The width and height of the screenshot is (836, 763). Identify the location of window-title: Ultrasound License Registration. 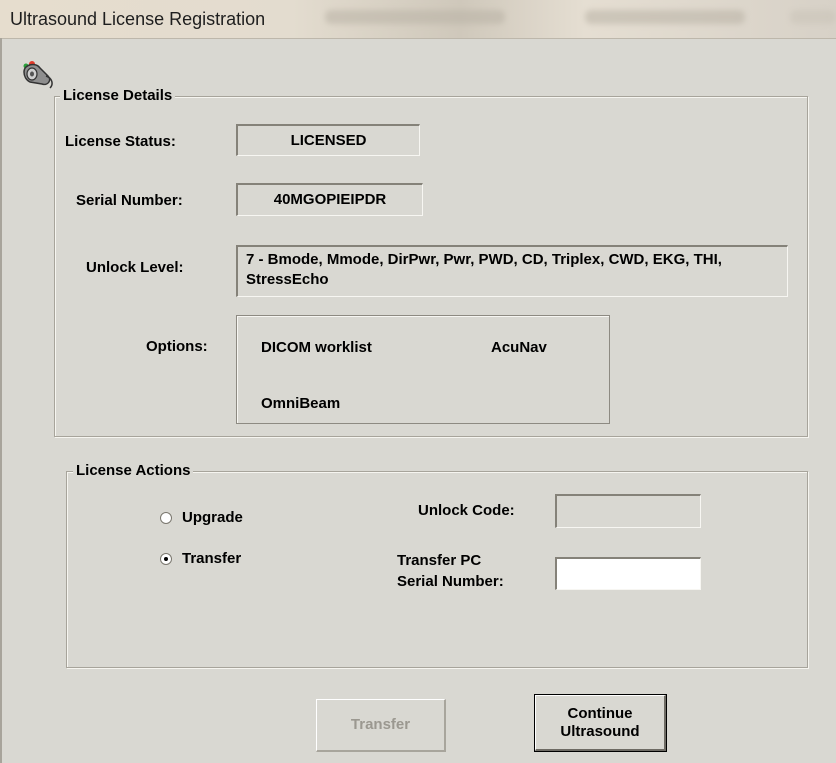
(138, 19).